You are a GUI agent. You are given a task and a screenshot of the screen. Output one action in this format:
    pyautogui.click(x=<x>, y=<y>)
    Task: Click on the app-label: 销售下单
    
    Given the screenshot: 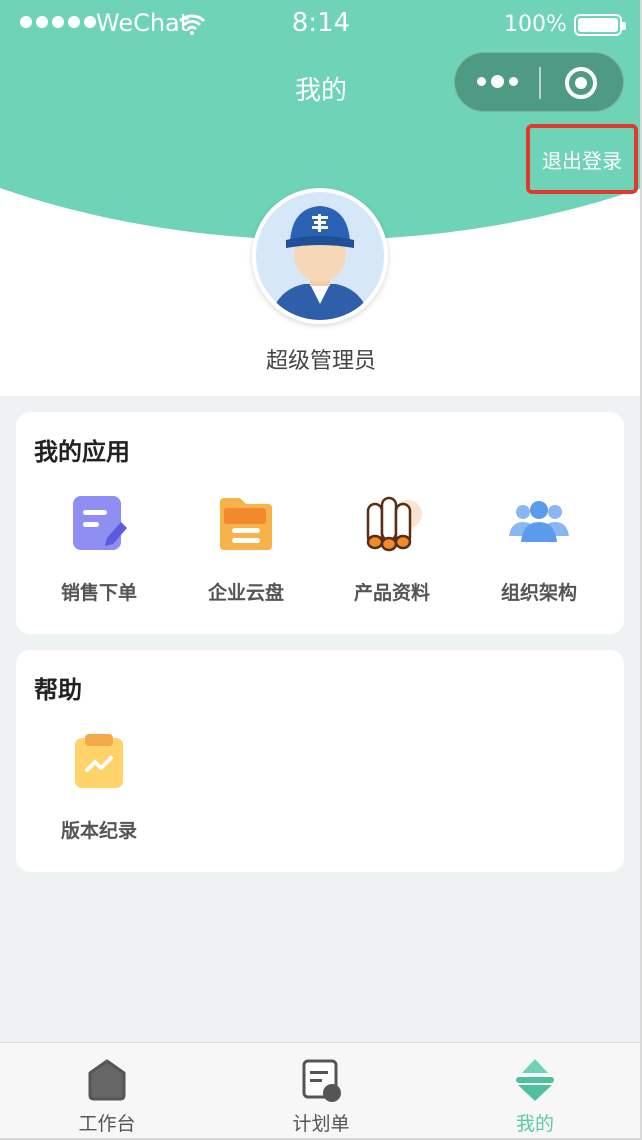 What is the action you would take?
    pyautogui.click(x=98, y=593)
    